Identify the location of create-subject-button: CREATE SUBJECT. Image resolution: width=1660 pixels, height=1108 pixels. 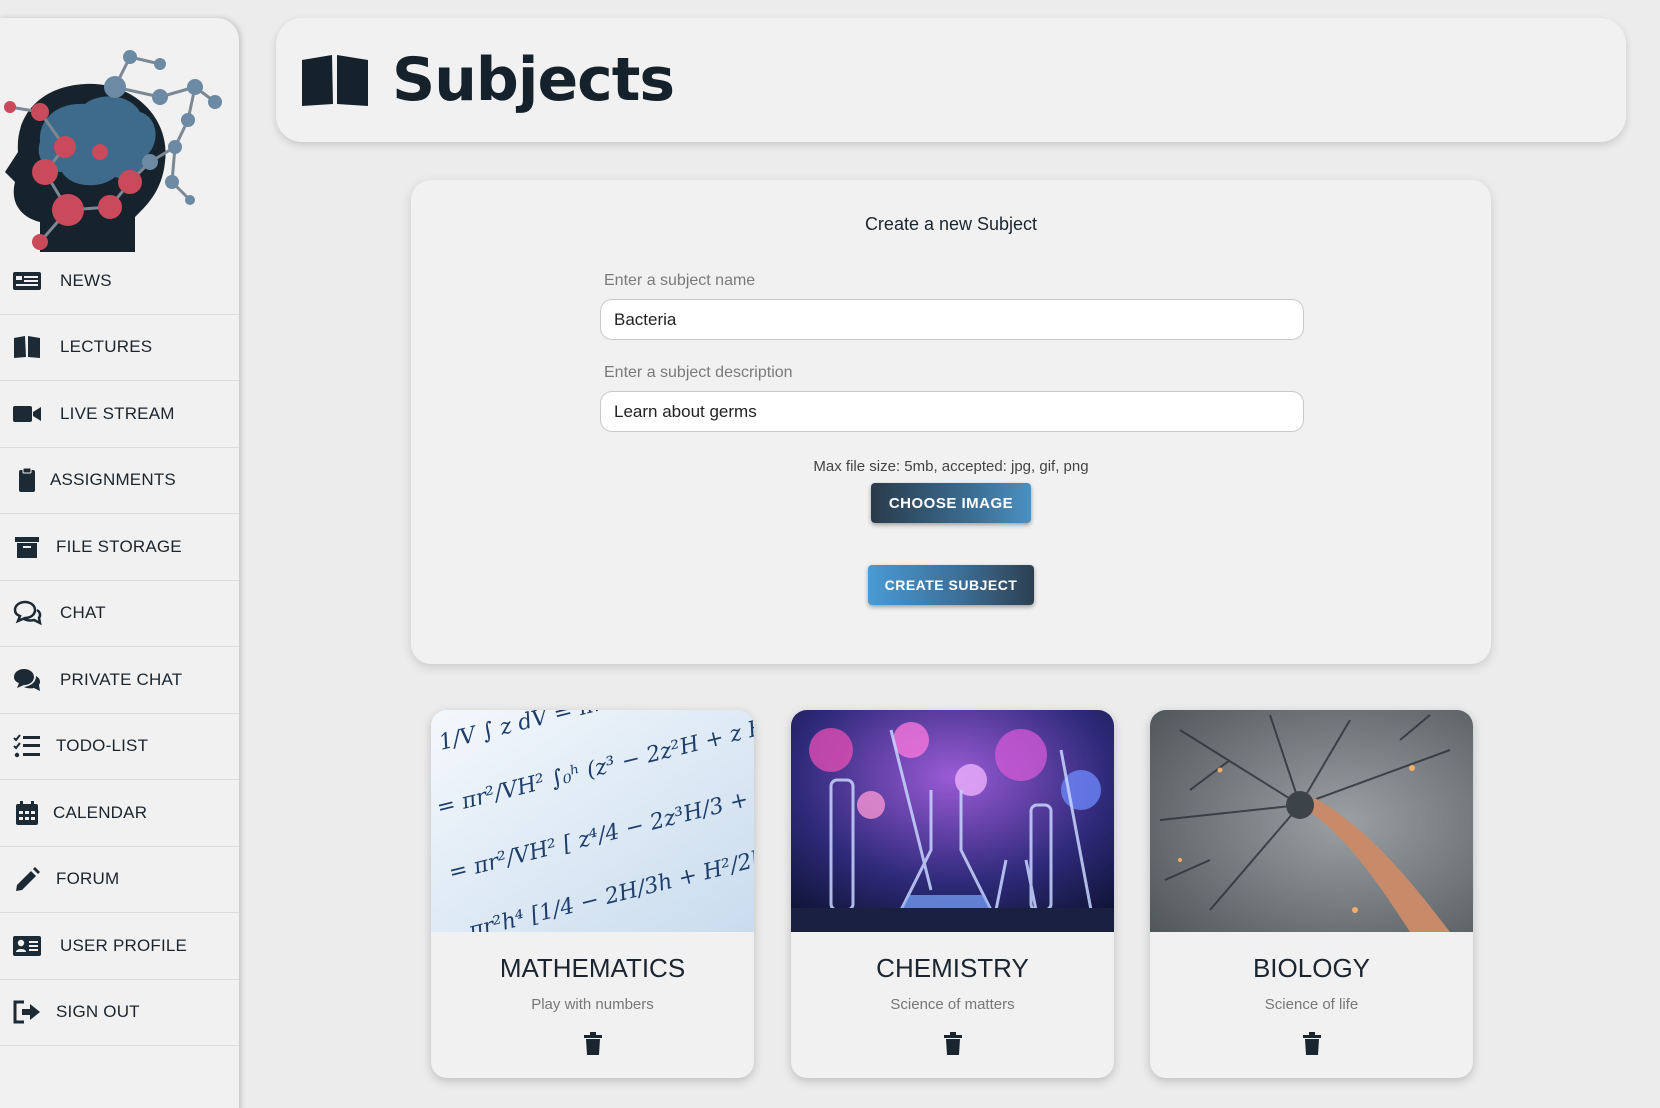
(951, 585).